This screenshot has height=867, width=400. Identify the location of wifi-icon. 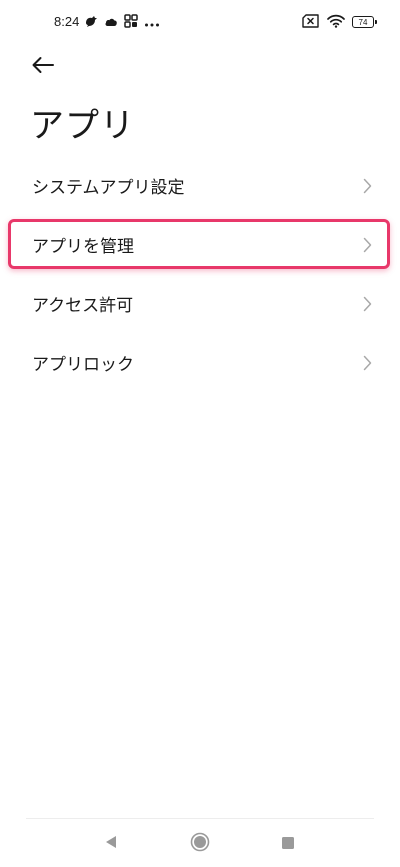
(336, 22).